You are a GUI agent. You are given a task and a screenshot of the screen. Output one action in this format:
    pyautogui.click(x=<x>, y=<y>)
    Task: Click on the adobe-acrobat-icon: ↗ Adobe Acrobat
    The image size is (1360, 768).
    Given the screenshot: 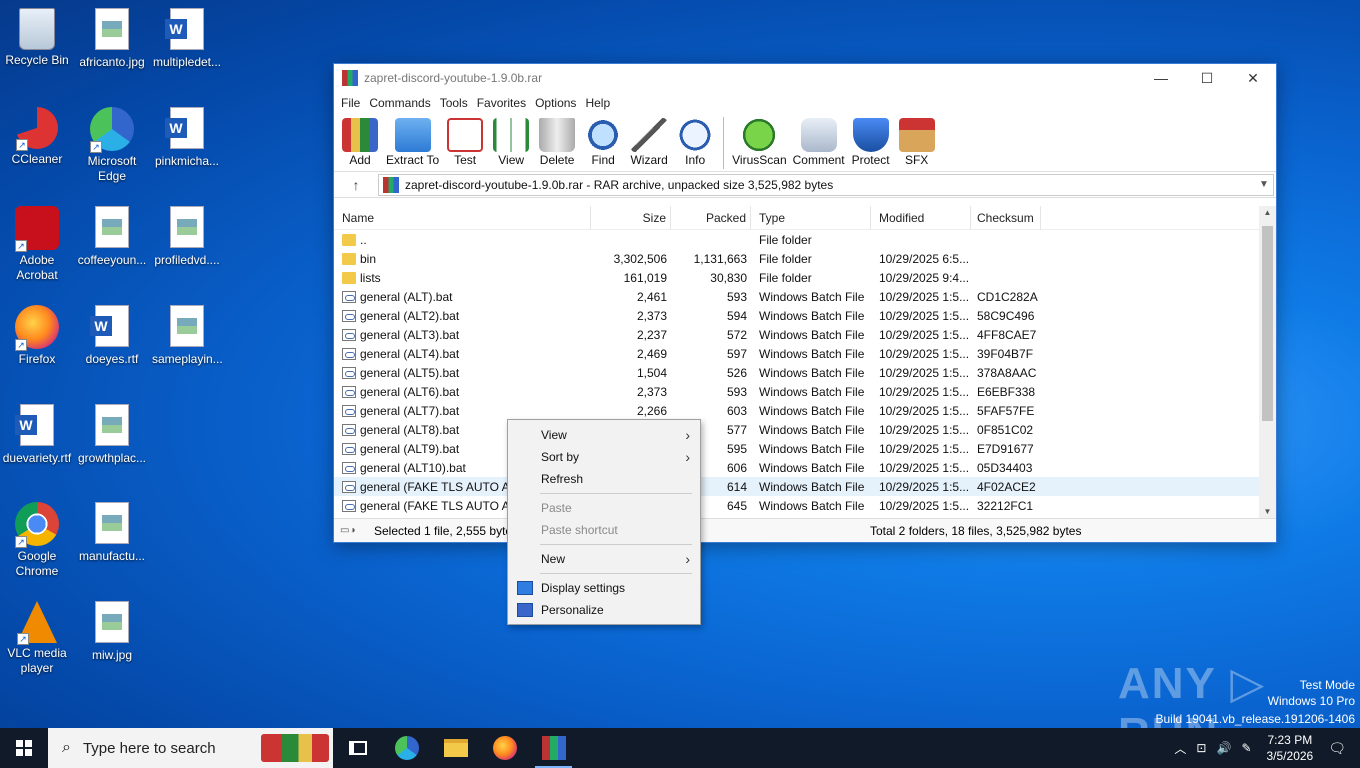 What is the action you would take?
    pyautogui.click(x=37, y=244)
    